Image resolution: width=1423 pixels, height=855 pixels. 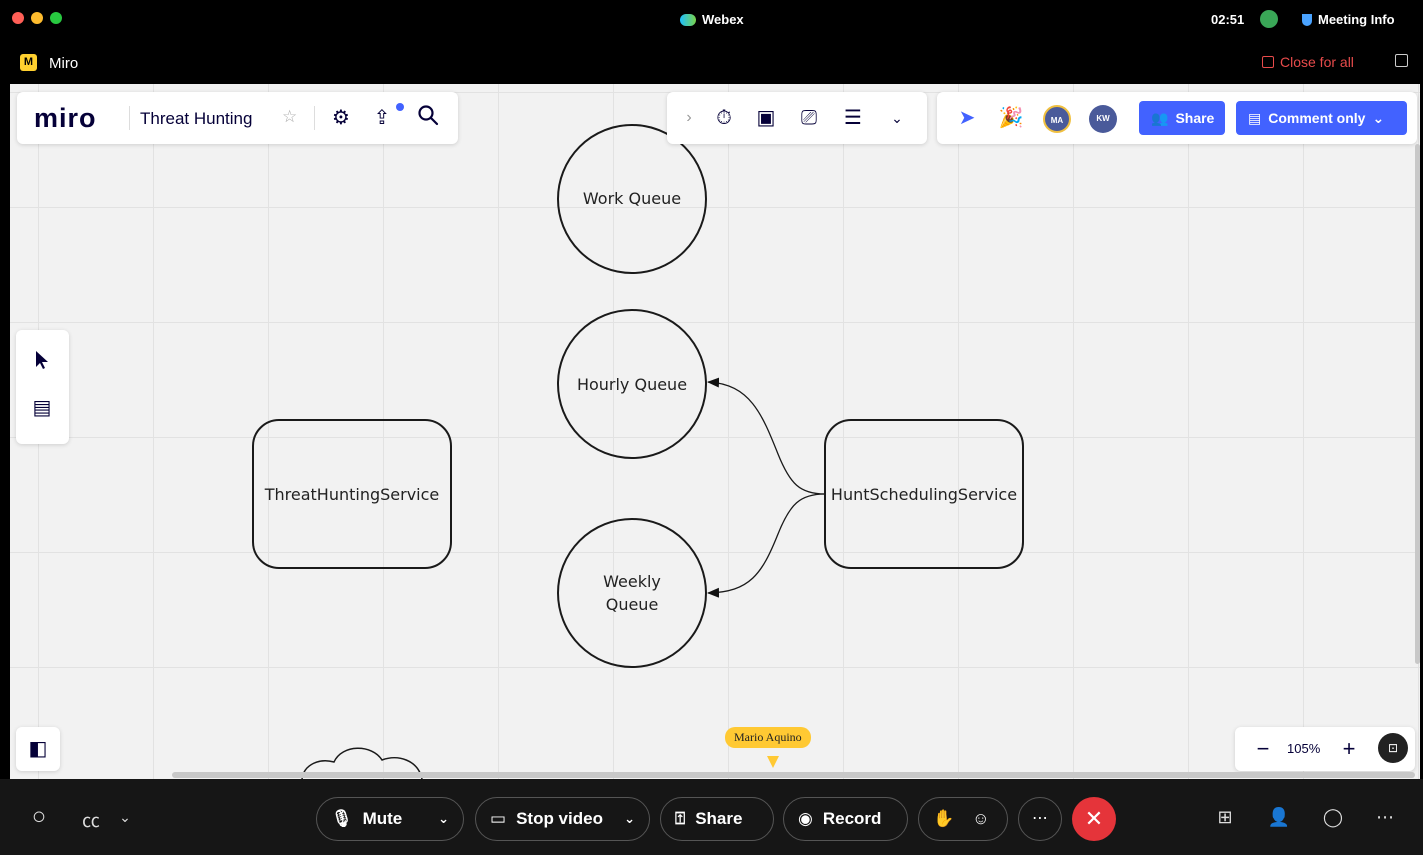 What do you see at coordinates (1040, 819) in the screenshot?
I see `more-options-button: ⋯` at bounding box center [1040, 819].